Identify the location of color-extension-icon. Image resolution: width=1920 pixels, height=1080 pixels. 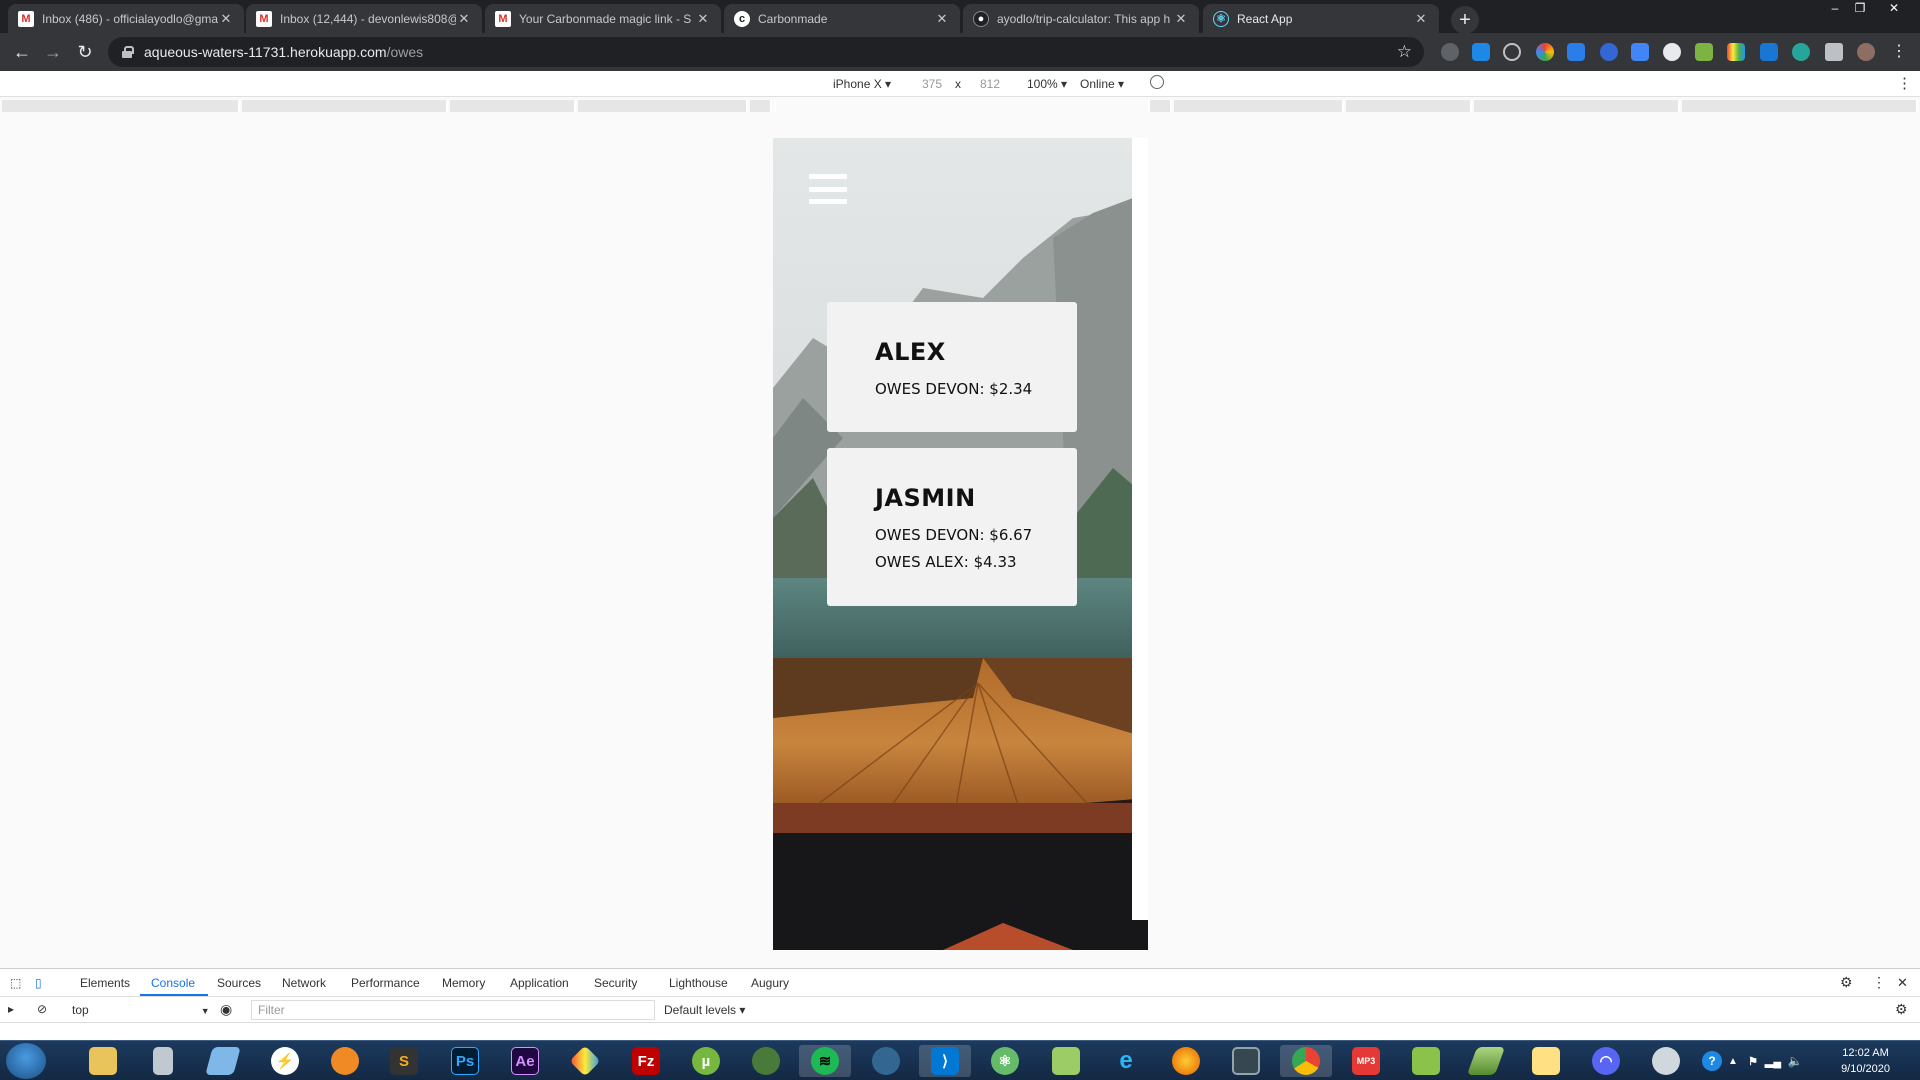
(1545, 52).